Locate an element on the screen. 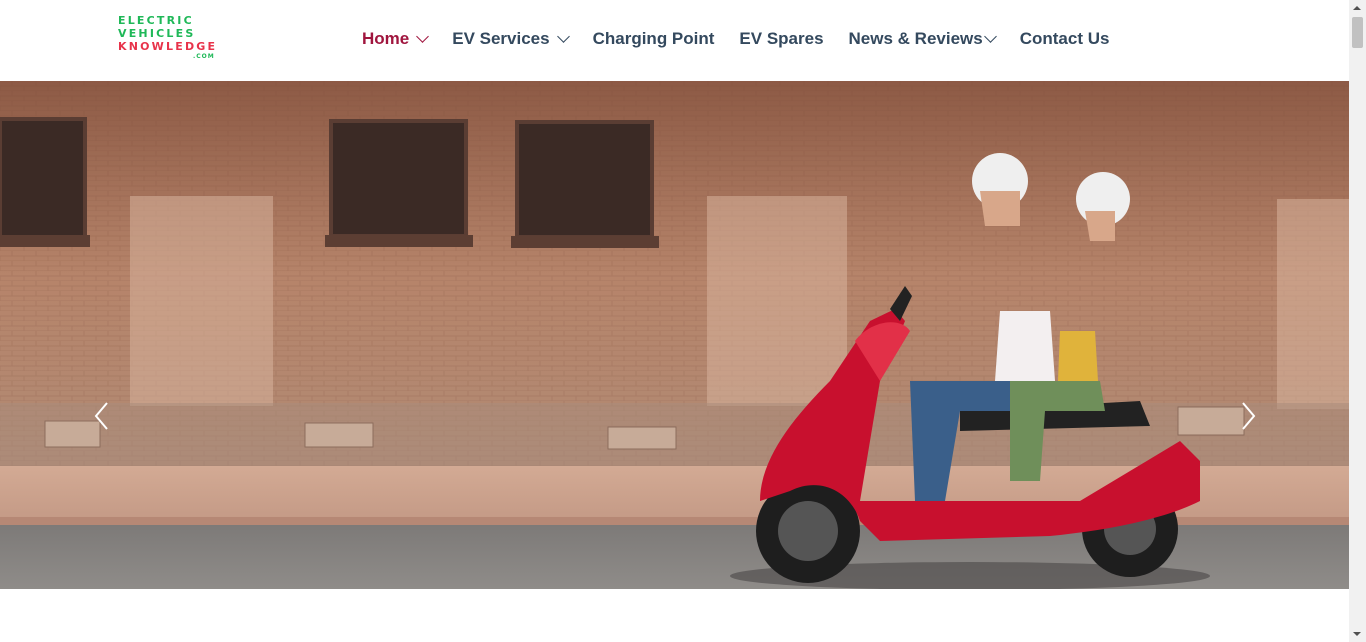  nav-contact-us-label: Contact Us is located at coordinates (1064, 38).